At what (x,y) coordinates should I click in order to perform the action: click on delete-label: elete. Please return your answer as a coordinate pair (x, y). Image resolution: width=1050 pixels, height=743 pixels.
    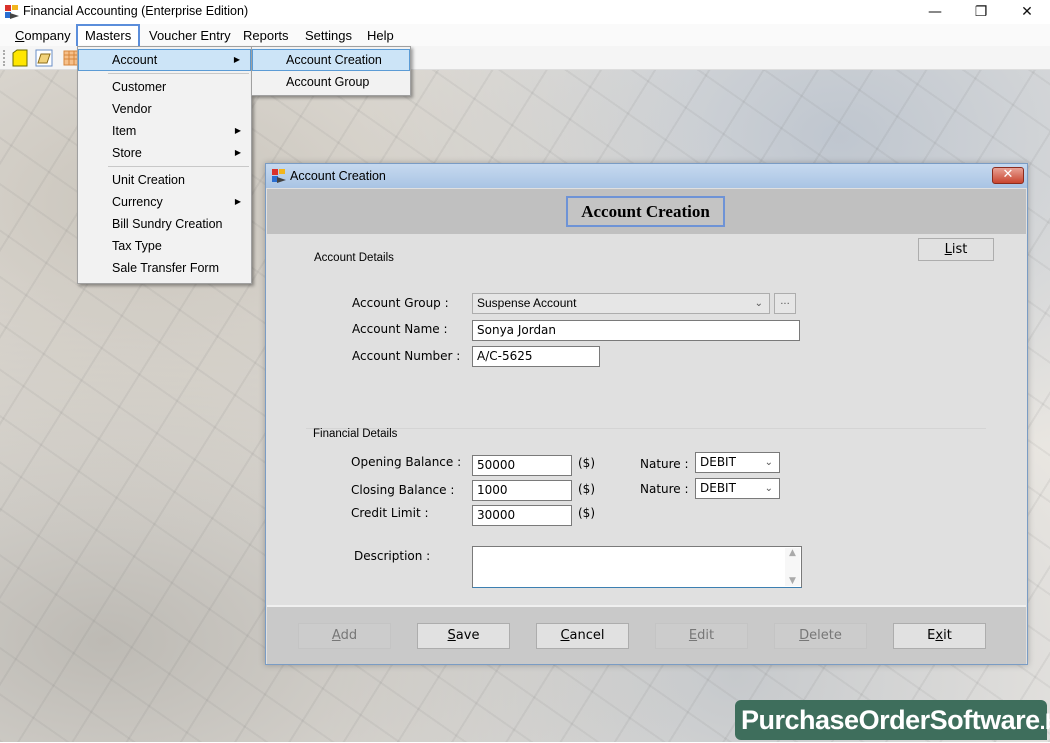
    Looking at the image, I should click on (825, 635).